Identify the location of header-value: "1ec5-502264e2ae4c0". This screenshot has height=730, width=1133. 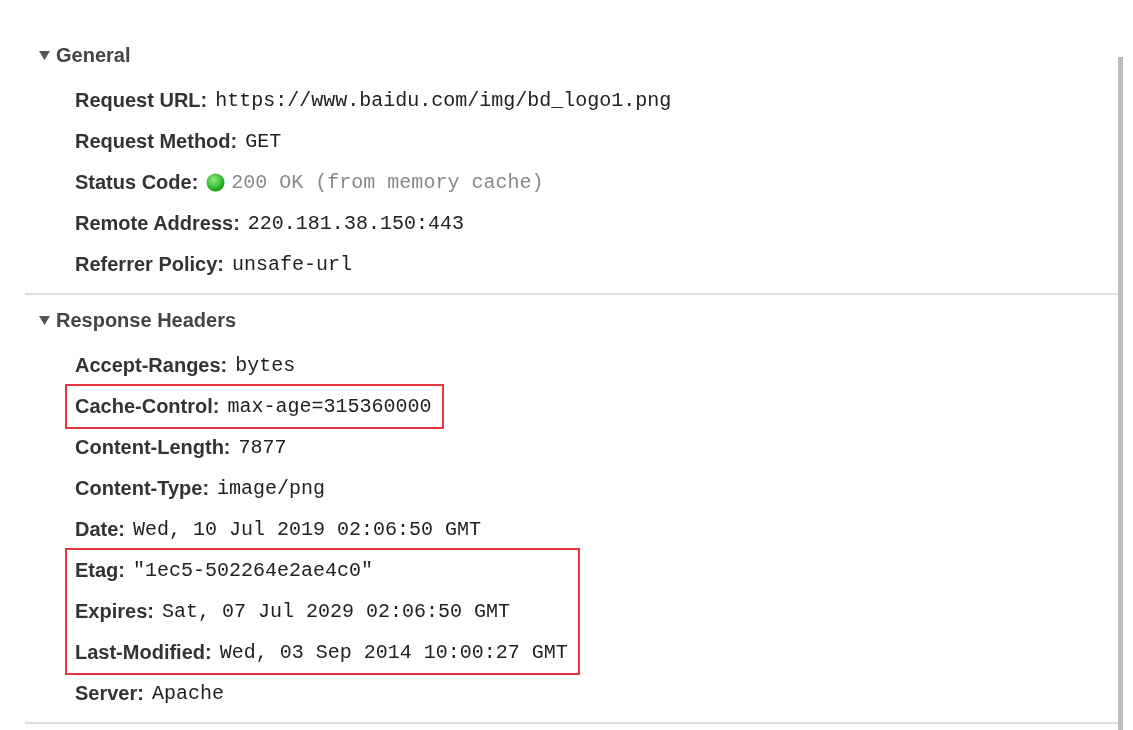
(253, 570).